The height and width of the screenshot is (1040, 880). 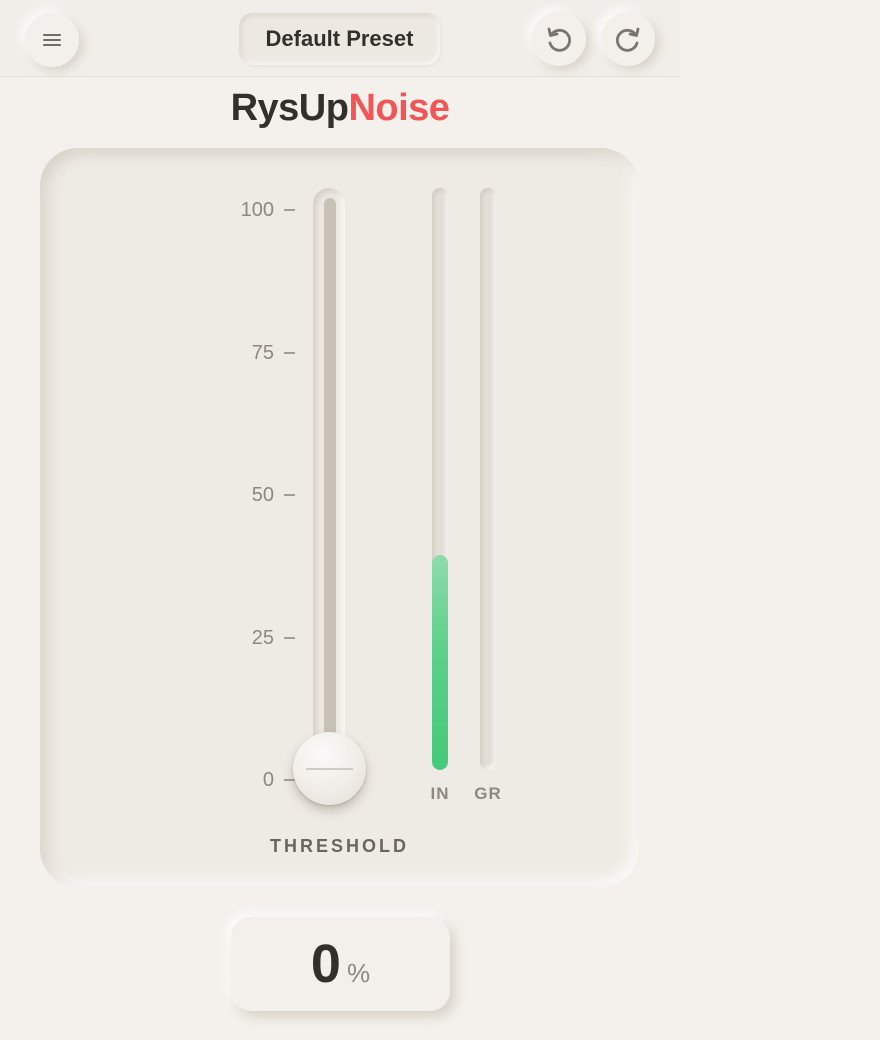 What do you see at coordinates (339, 846) in the screenshot?
I see `threshold-label: THRESHOLD` at bounding box center [339, 846].